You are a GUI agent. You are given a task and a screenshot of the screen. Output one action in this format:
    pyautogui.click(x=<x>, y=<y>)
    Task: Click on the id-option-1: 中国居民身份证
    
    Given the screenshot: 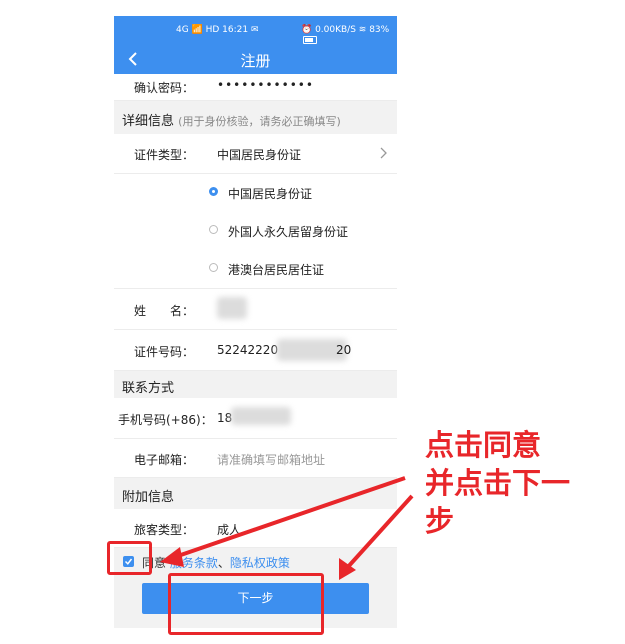 What is the action you would take?
    pyautogui.click(x=255, y=193)
    